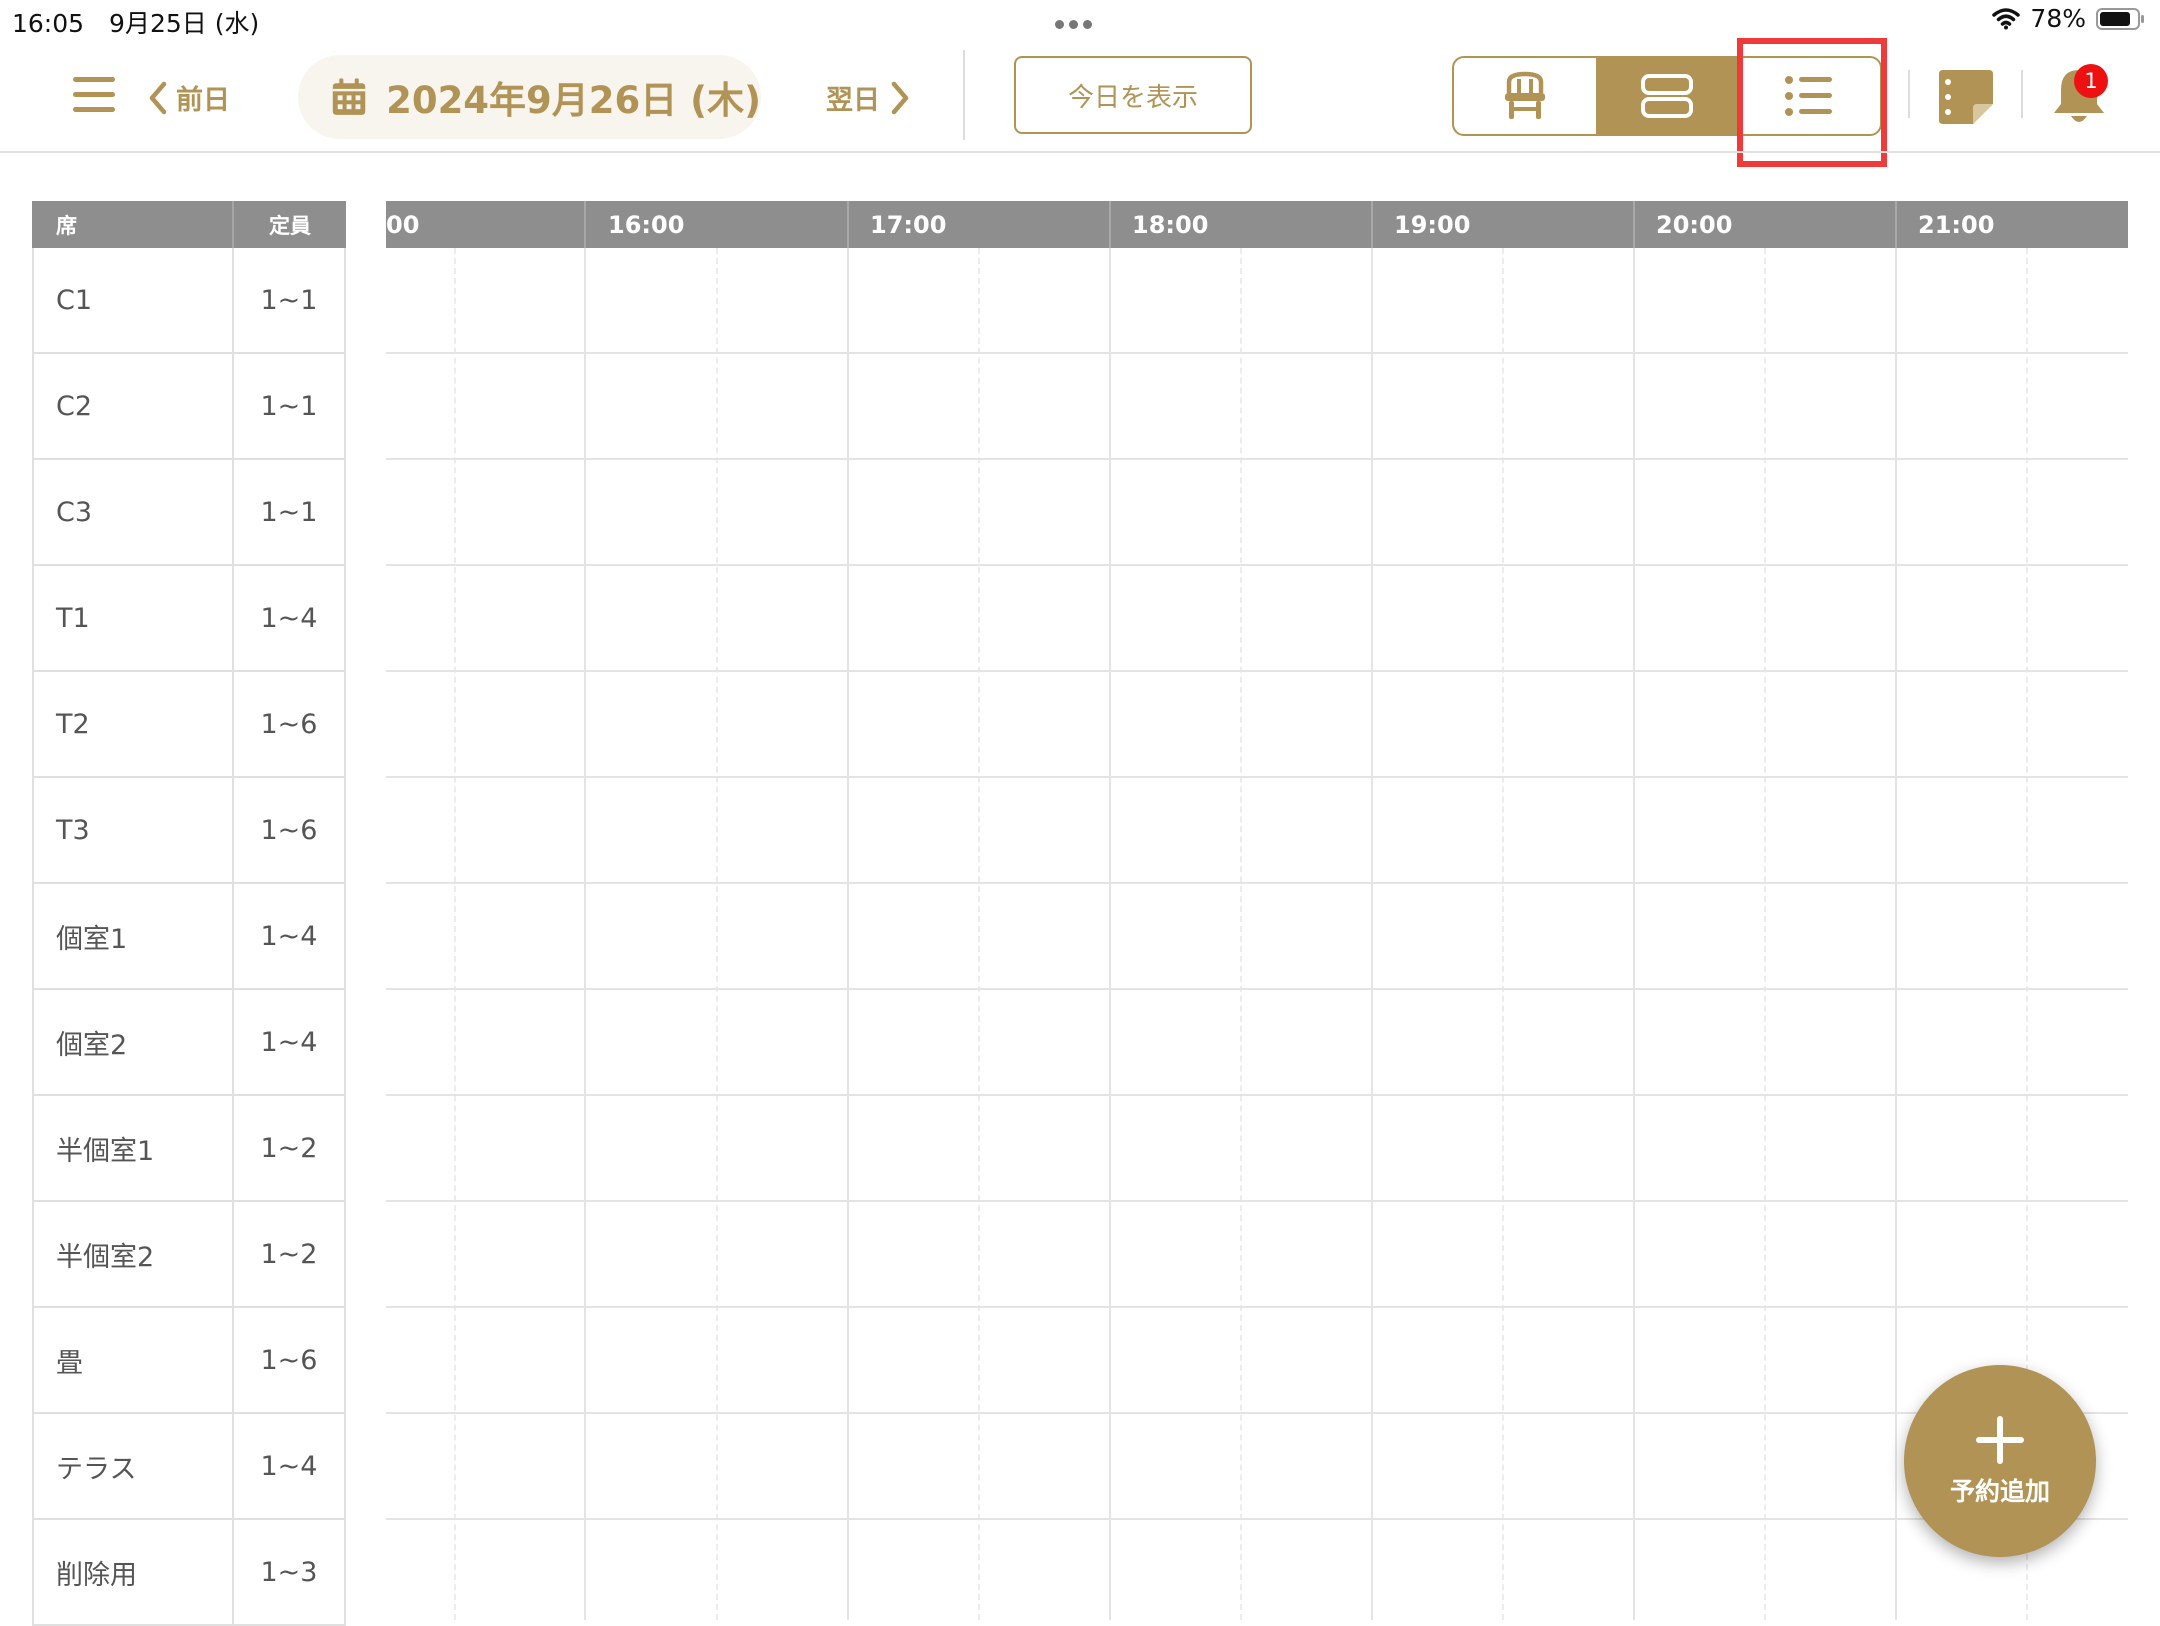  I want to click on rows-icon, so click(1667, 96).